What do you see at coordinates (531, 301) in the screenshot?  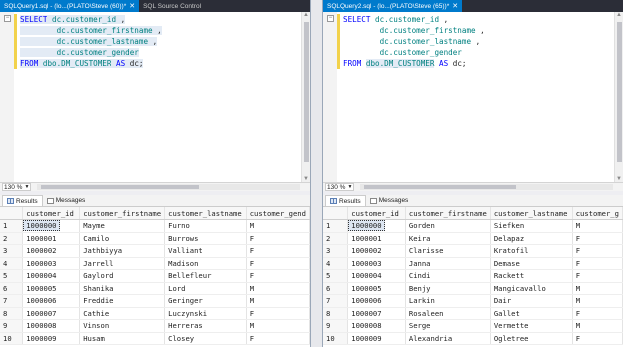 I see `table-cell: Dair` at bounding box center [531, 301].